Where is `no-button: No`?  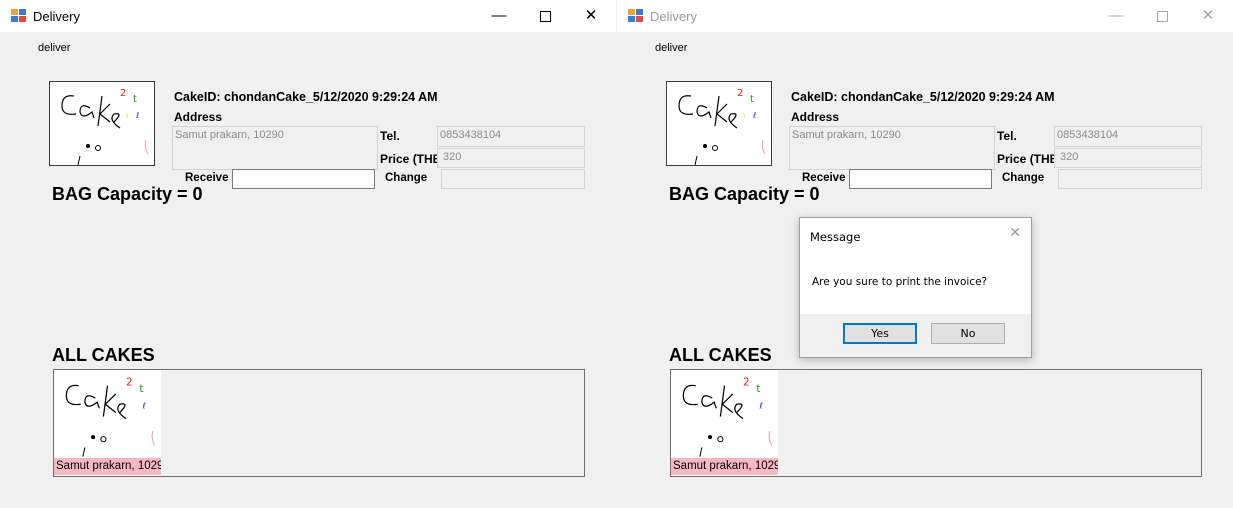
no-button: No is located at coordinates (968, 333).